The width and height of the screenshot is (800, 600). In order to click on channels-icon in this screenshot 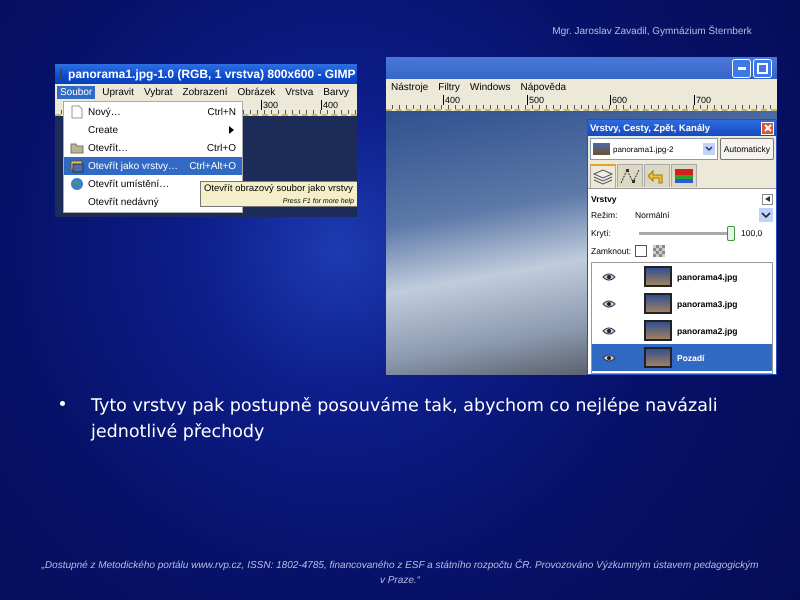, I will do `click(684, 176)`.